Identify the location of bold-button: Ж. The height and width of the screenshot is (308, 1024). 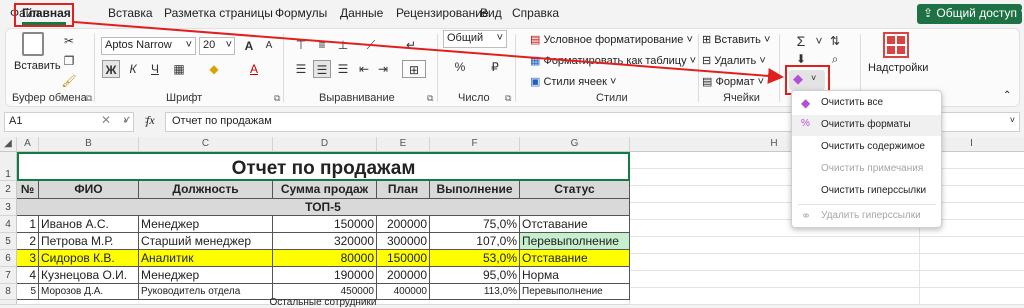
(111, 69).